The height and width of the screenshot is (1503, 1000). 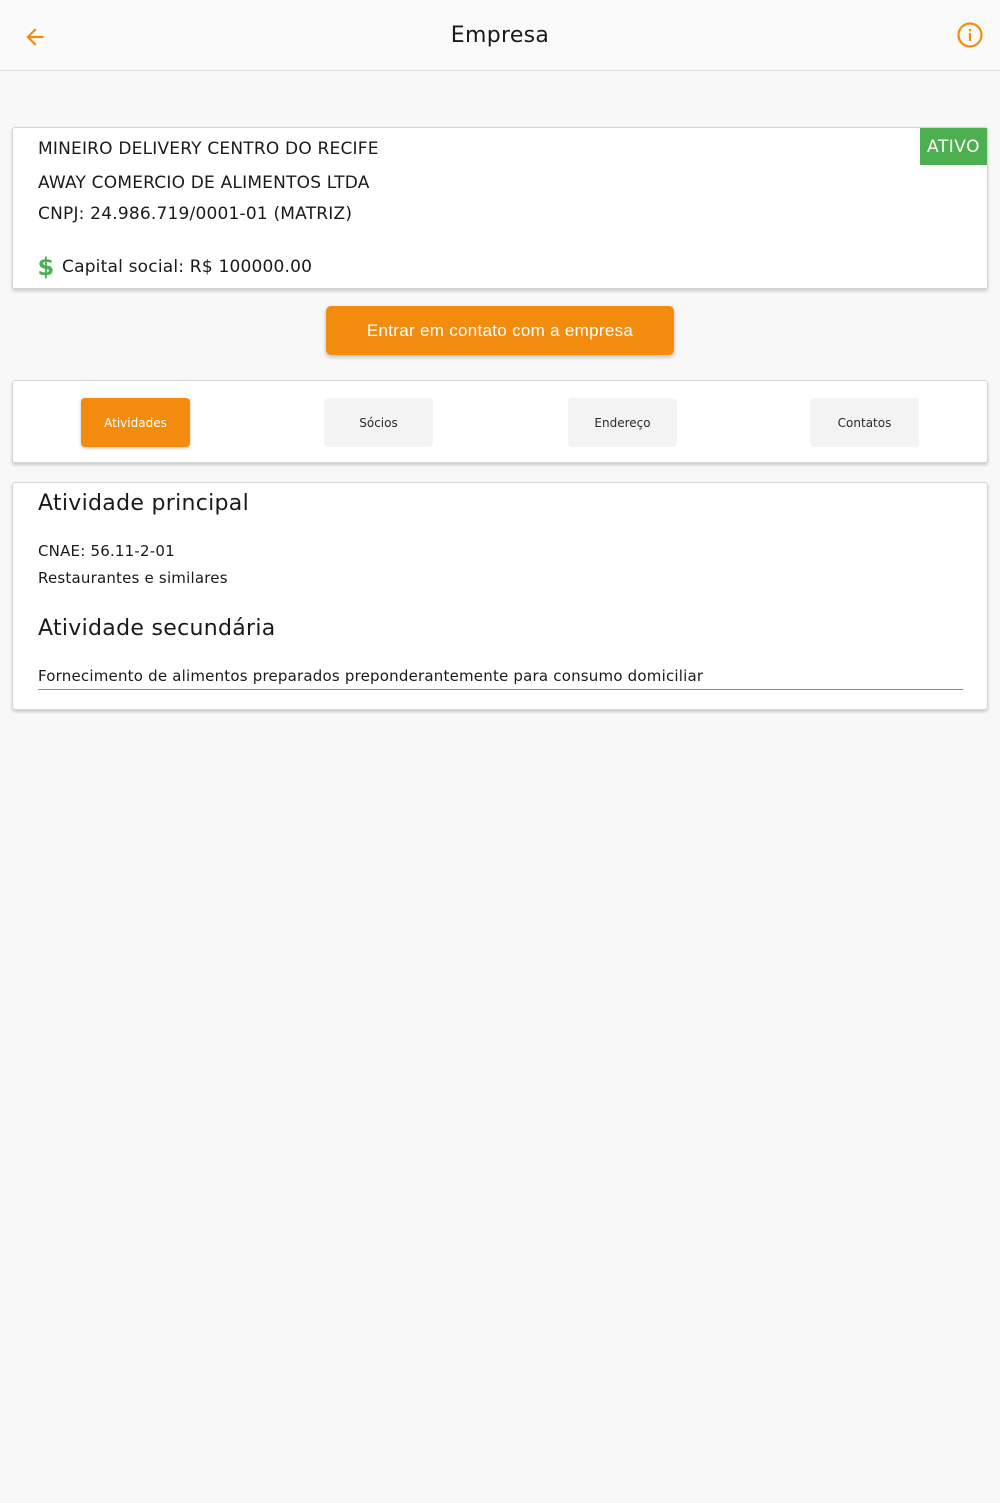 What do you see at coordinates (622, 422) in the screenshot?
I see `tab-endereco: Endereço` at bounding box center [622, 422].